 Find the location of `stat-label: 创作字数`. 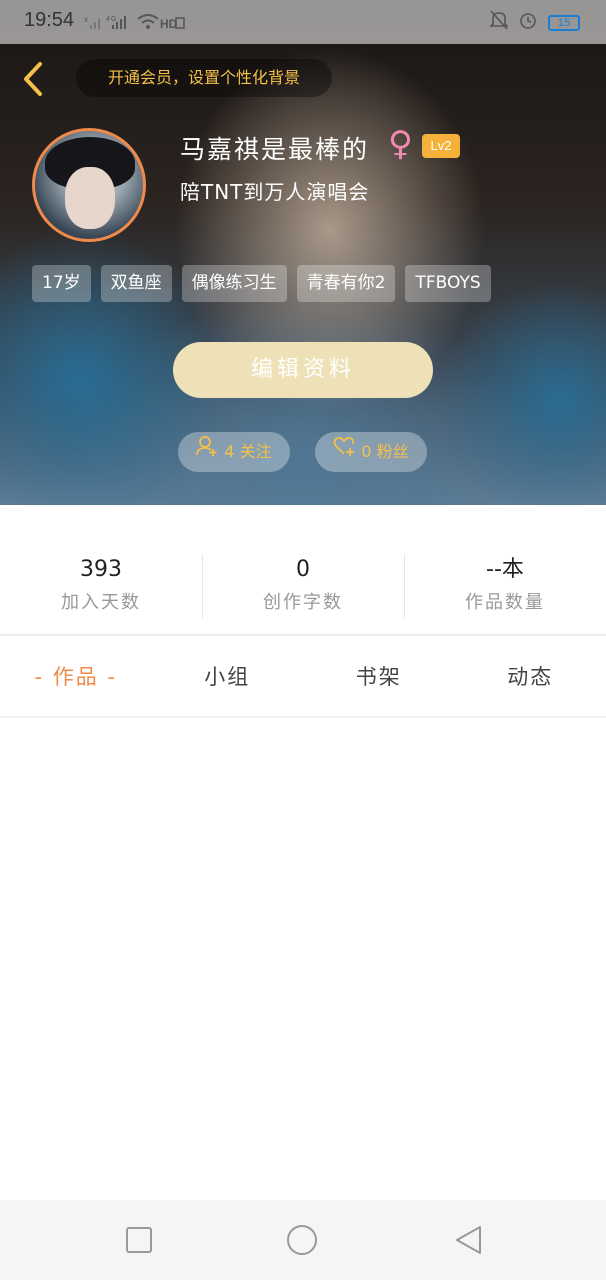

stat-label: 创作字数 is located at coordinates (303, 602).